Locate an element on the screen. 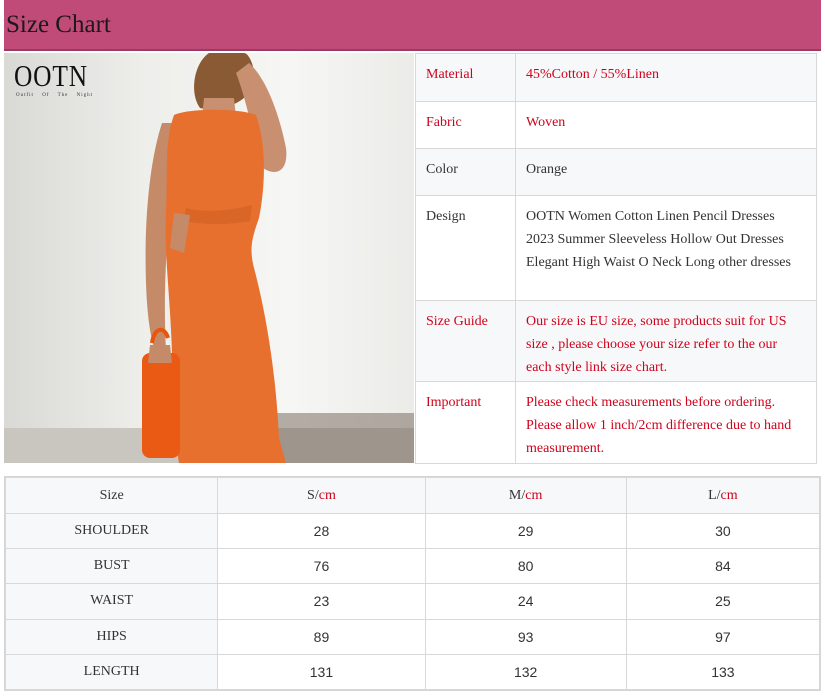 The image size is (825, 696). size-header-m: M/cm is located at coordinates (525, 495).